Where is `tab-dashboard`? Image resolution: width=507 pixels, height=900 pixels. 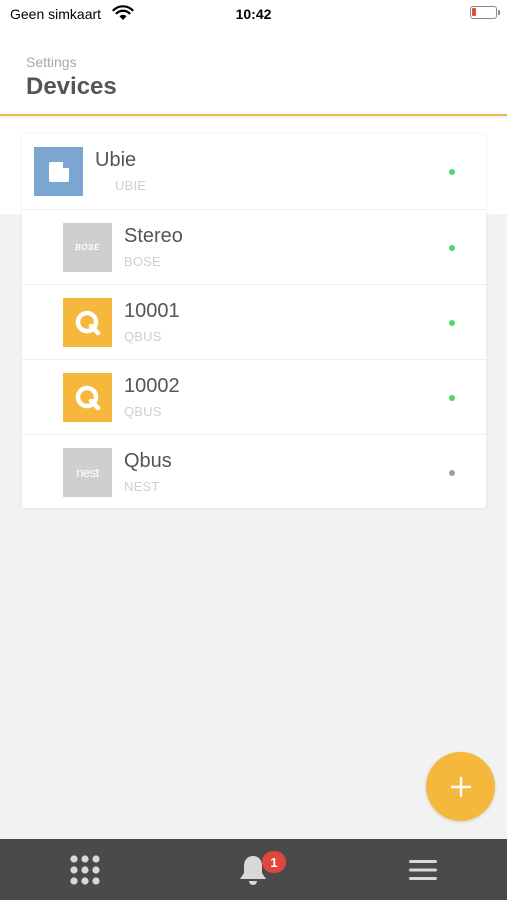
tab-dashboard is located at coordinates (85, 869).